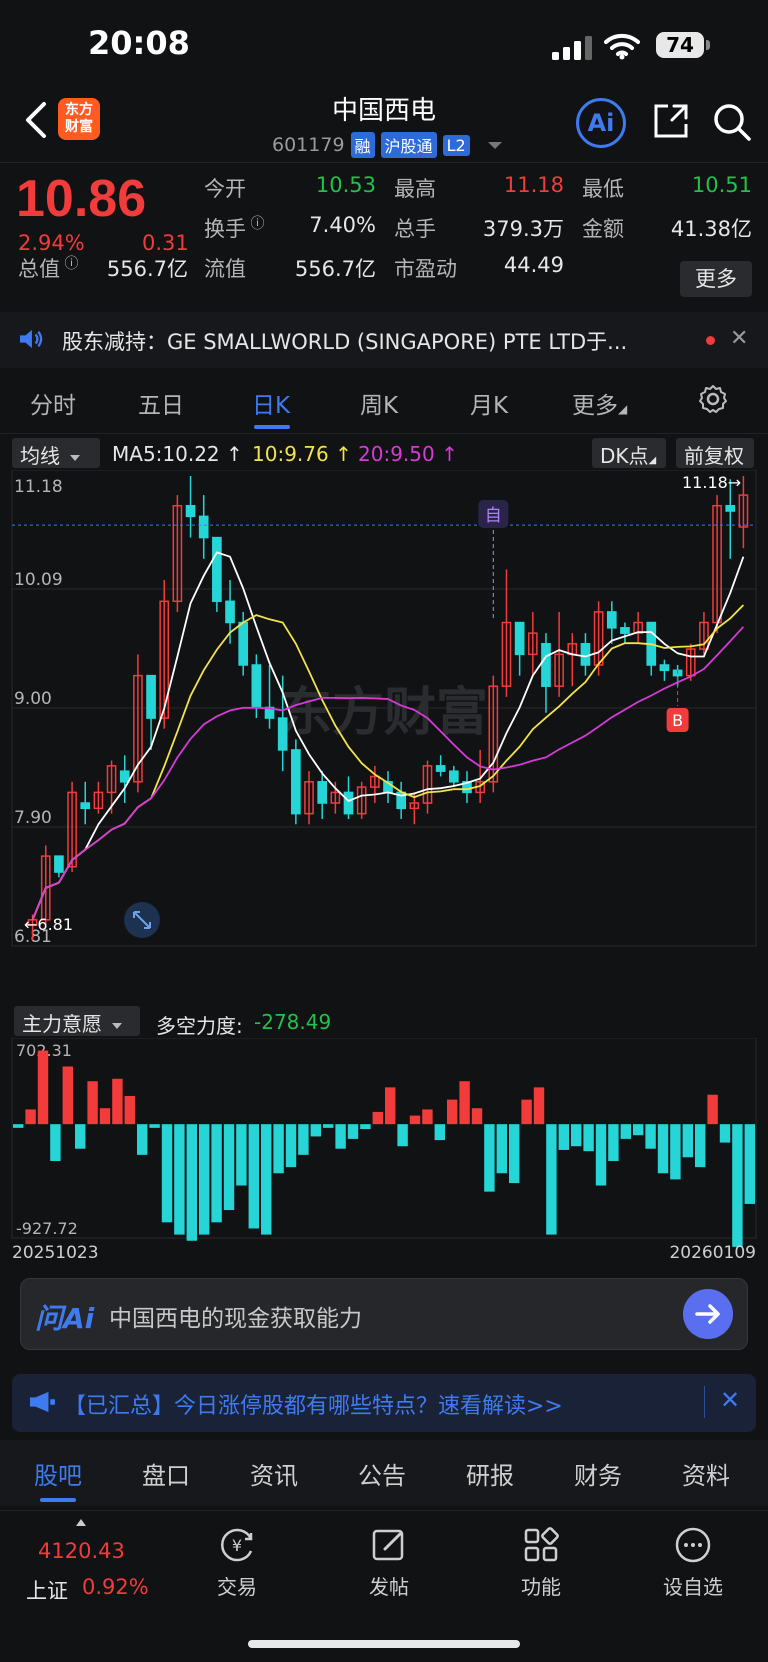  I want to click on sub-y-tick-min: -927.72, so click(47, 1228).